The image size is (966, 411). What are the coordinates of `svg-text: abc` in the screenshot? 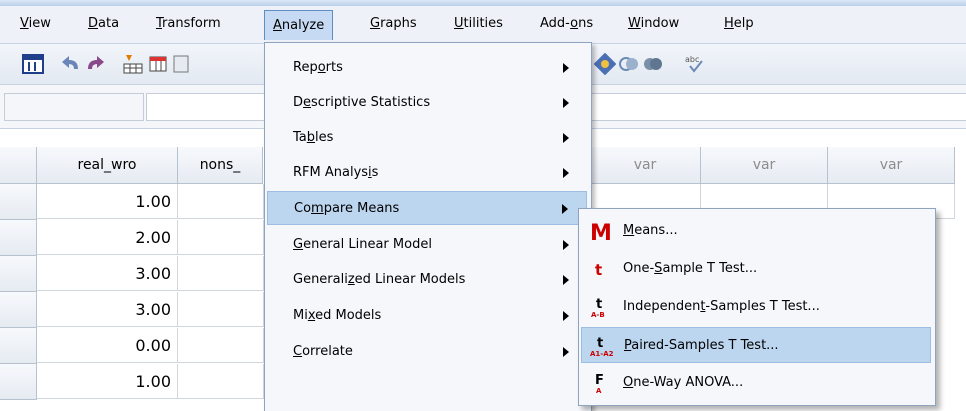 It's located at (692, 59).